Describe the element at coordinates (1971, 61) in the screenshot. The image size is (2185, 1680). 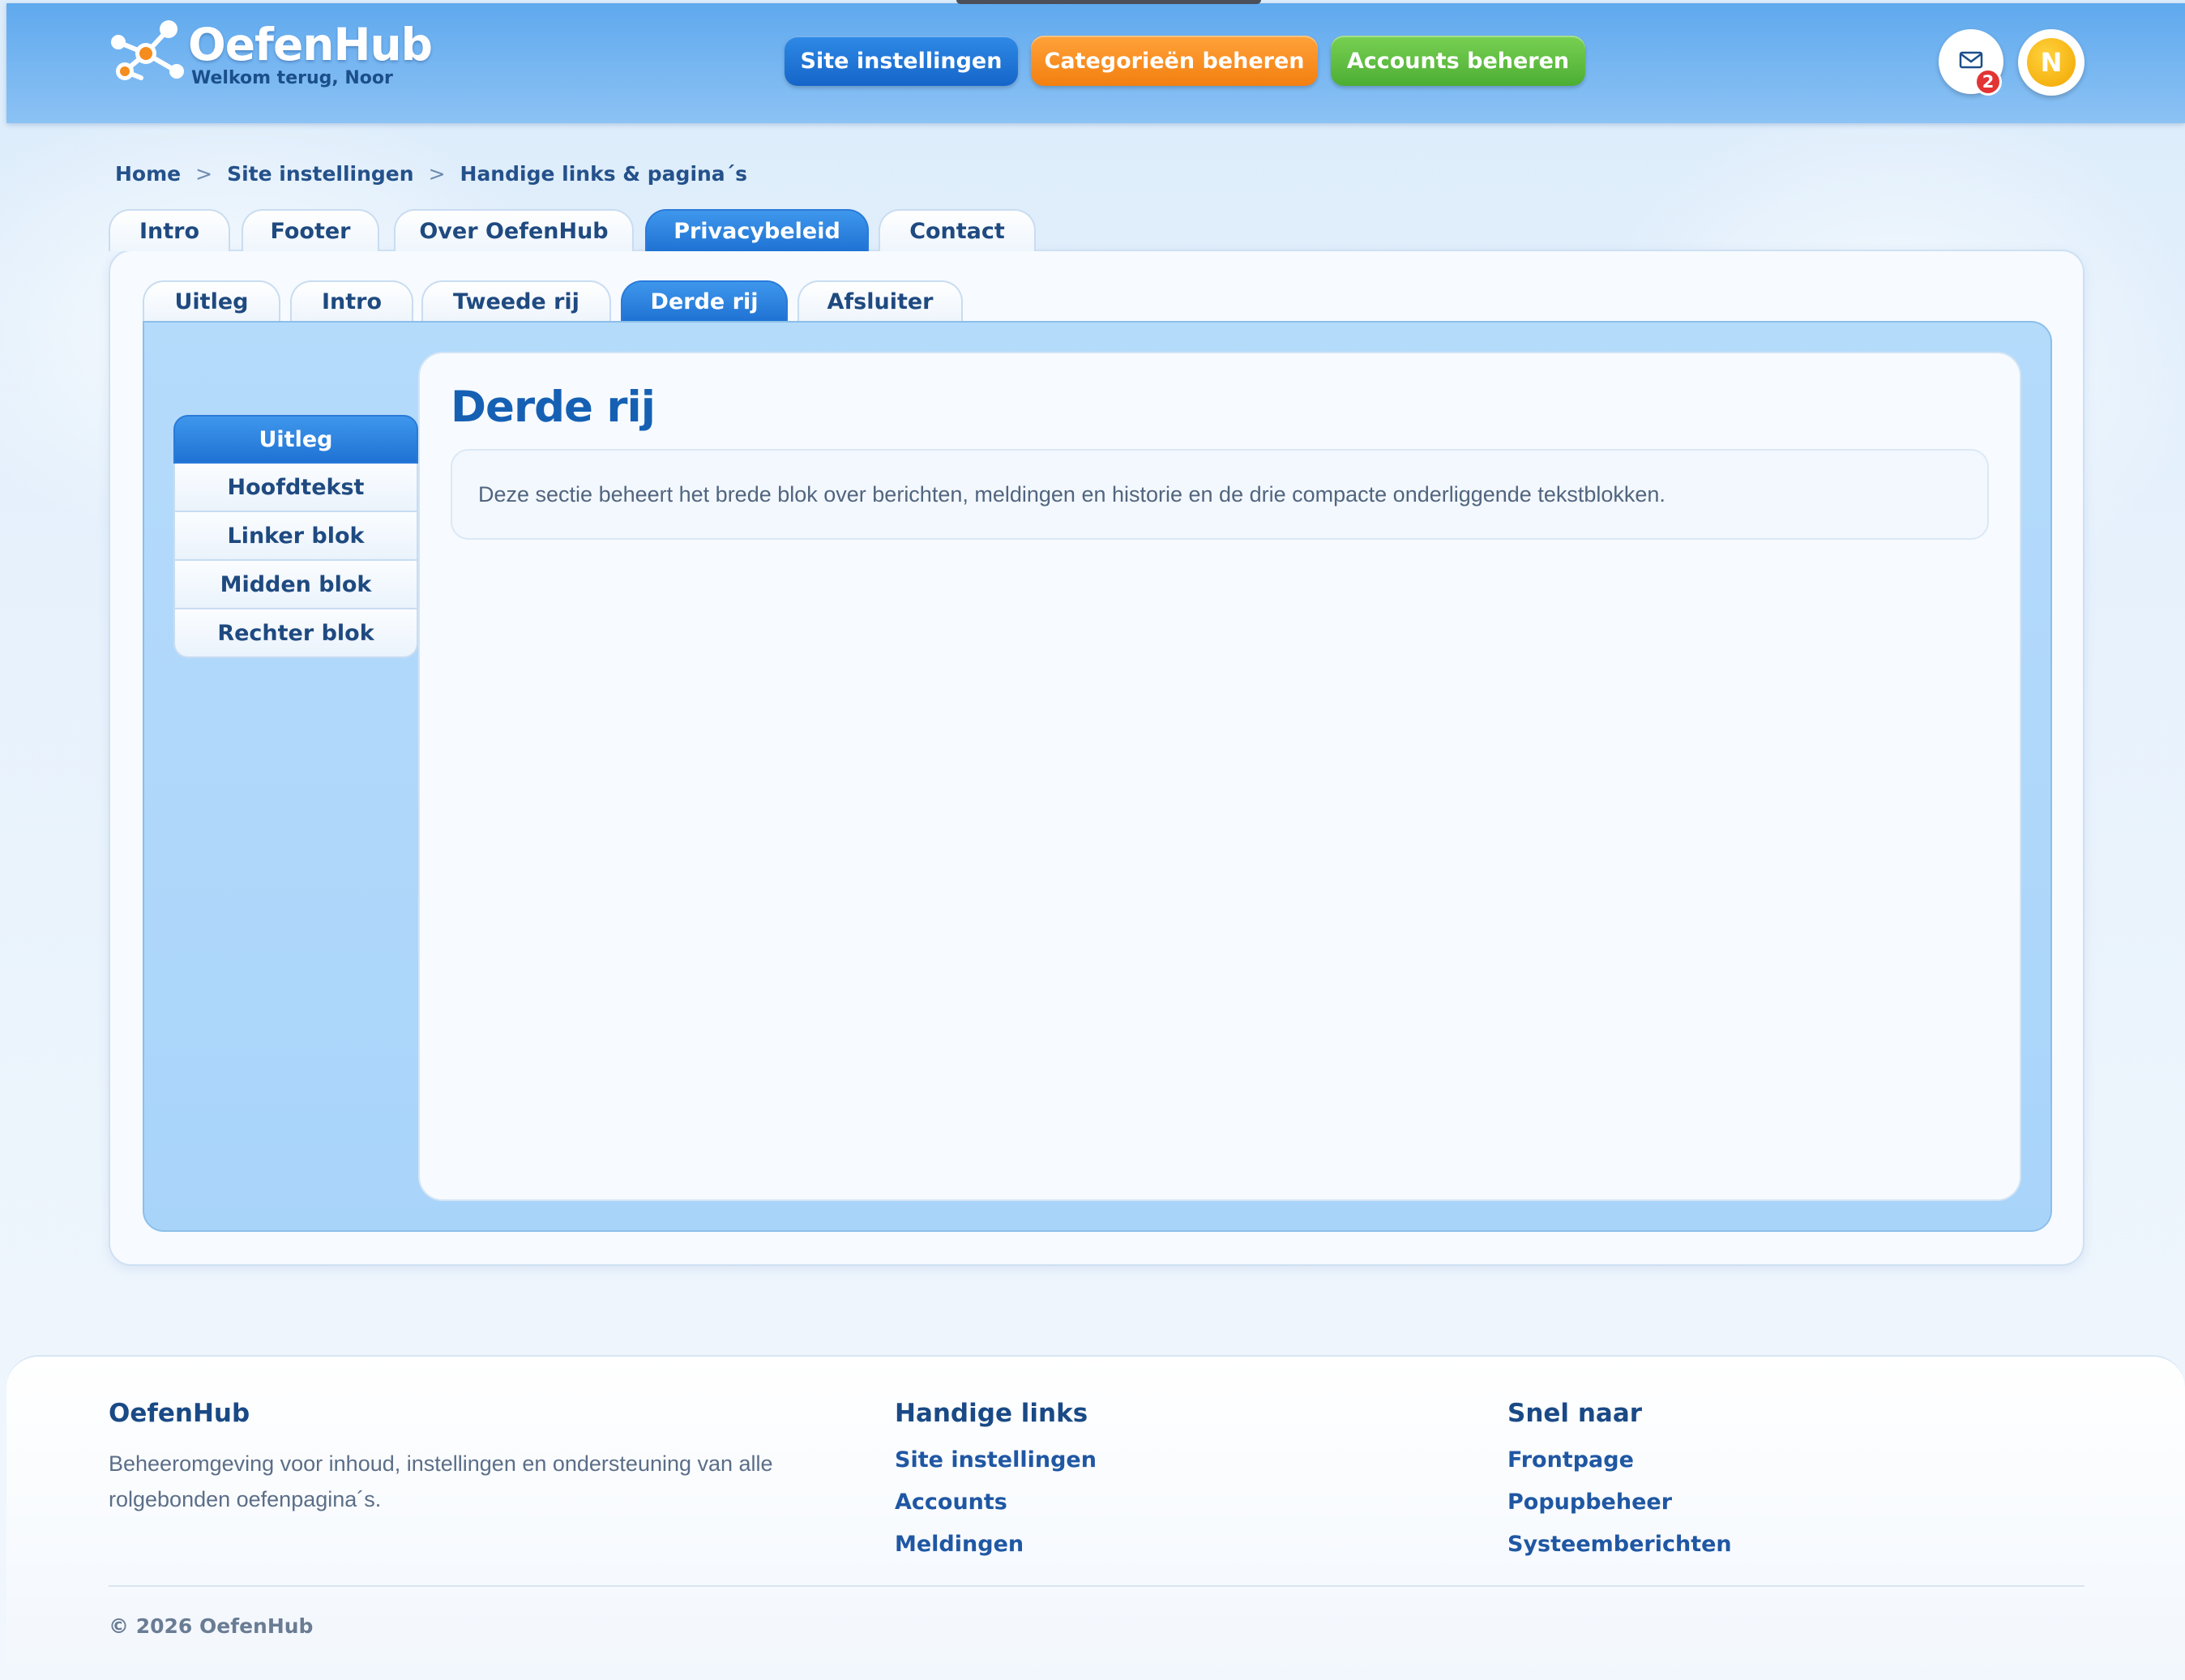
I see `mail-icon` at that location.